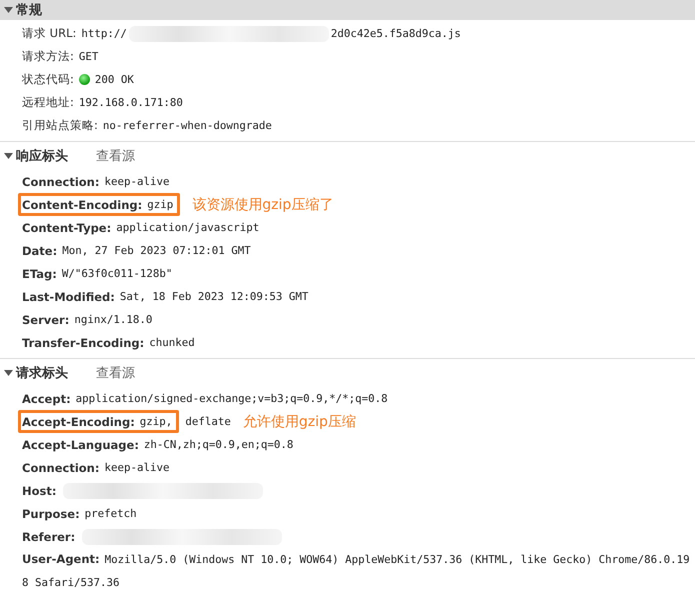 The image size is (695, 591). Describe the element at coordinates (39, 491) in the screenshot. I see `header-name: Host:` at that location.